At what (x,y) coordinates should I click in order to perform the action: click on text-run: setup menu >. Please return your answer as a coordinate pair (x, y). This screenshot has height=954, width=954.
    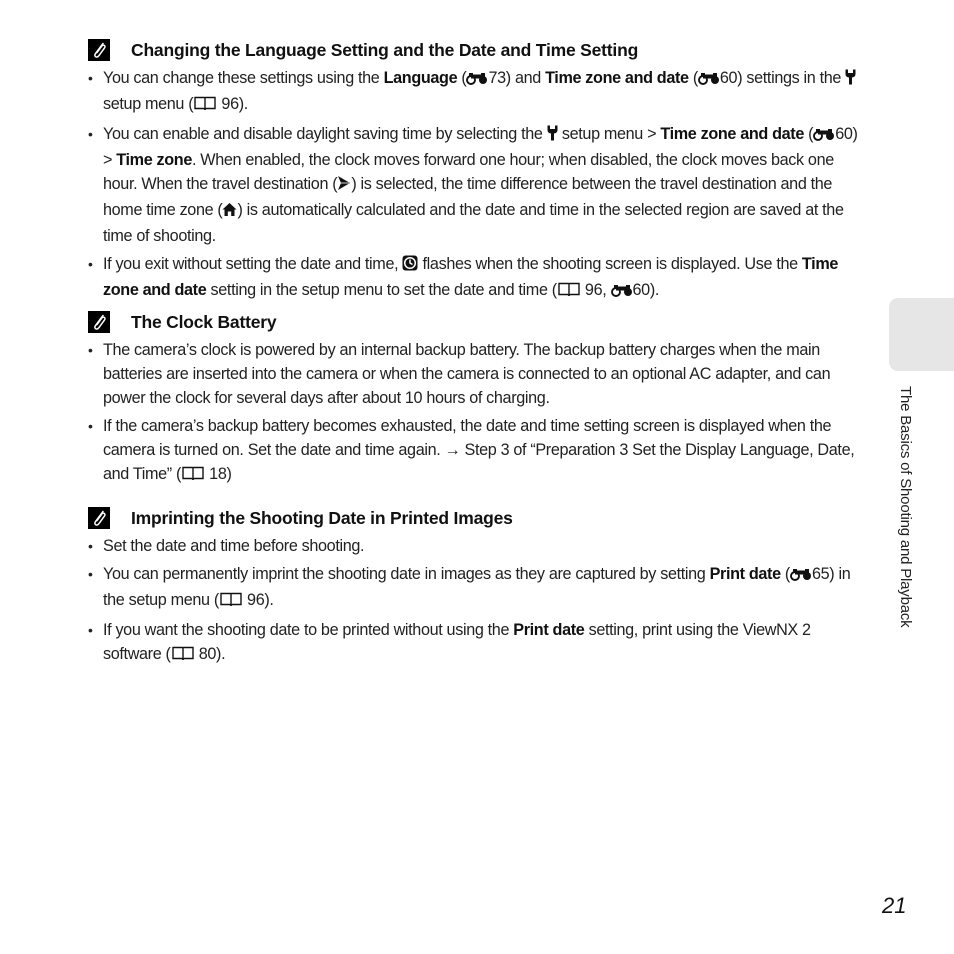
    Looking at the image, I should click on (609, 134).